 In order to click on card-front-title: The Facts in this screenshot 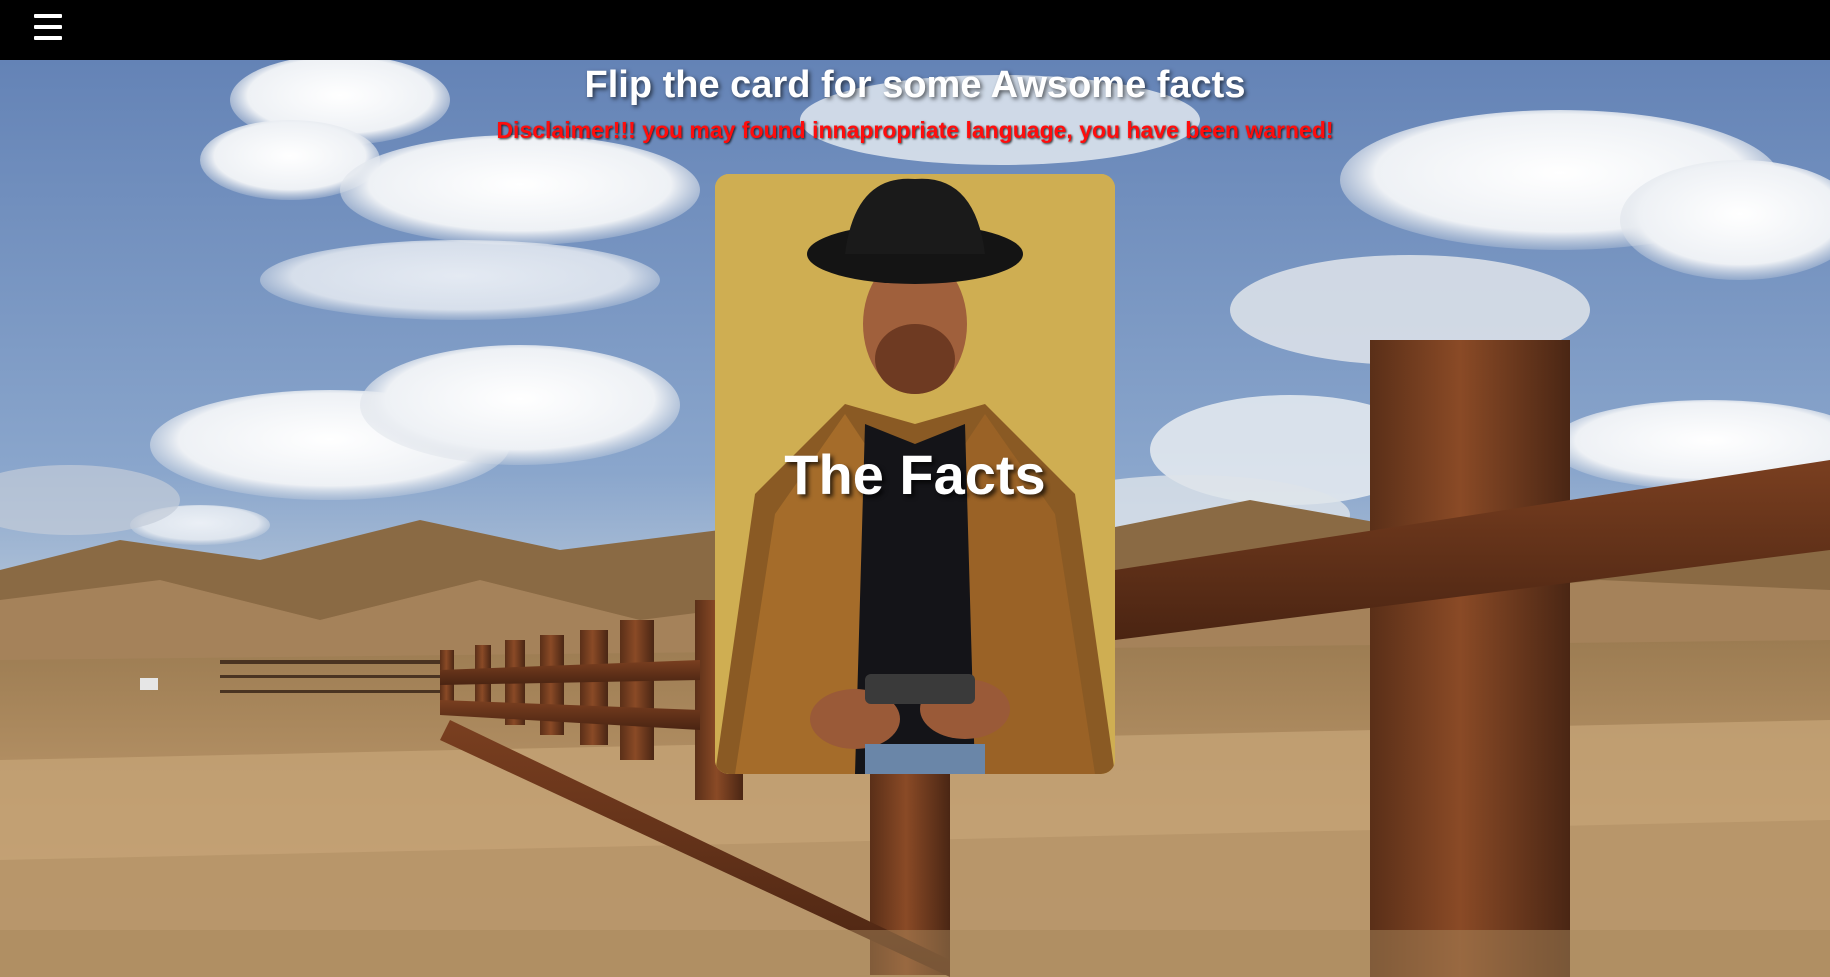, I will do `click(915, 474)`.